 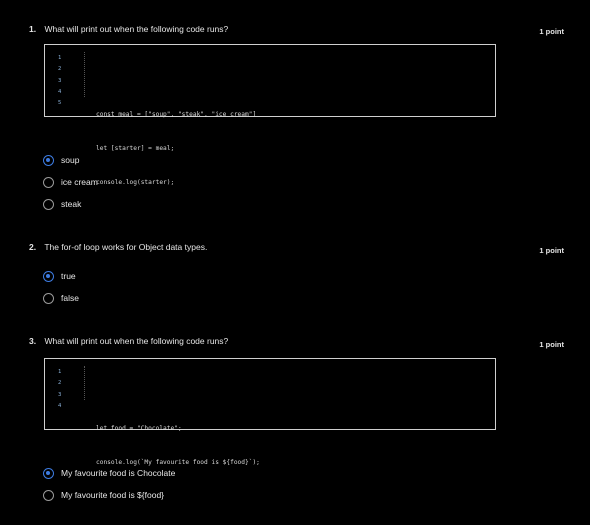 What do you see at coordinates (79, 182) in the screenshot?
I see `option-label: ice cream` at bounding box center [79, 182].